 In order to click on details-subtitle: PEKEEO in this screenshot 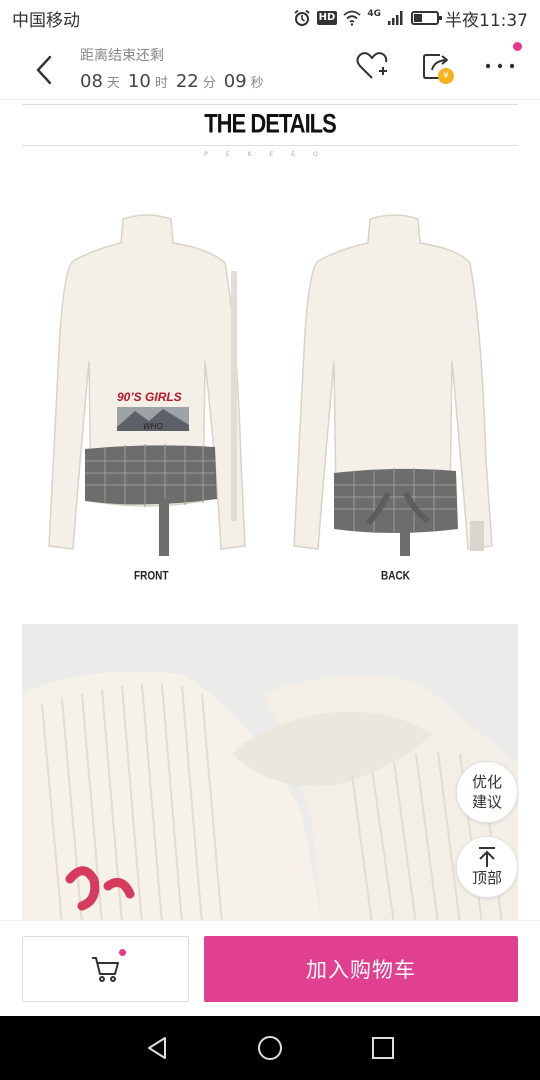, I will do `click(270, 154)`.